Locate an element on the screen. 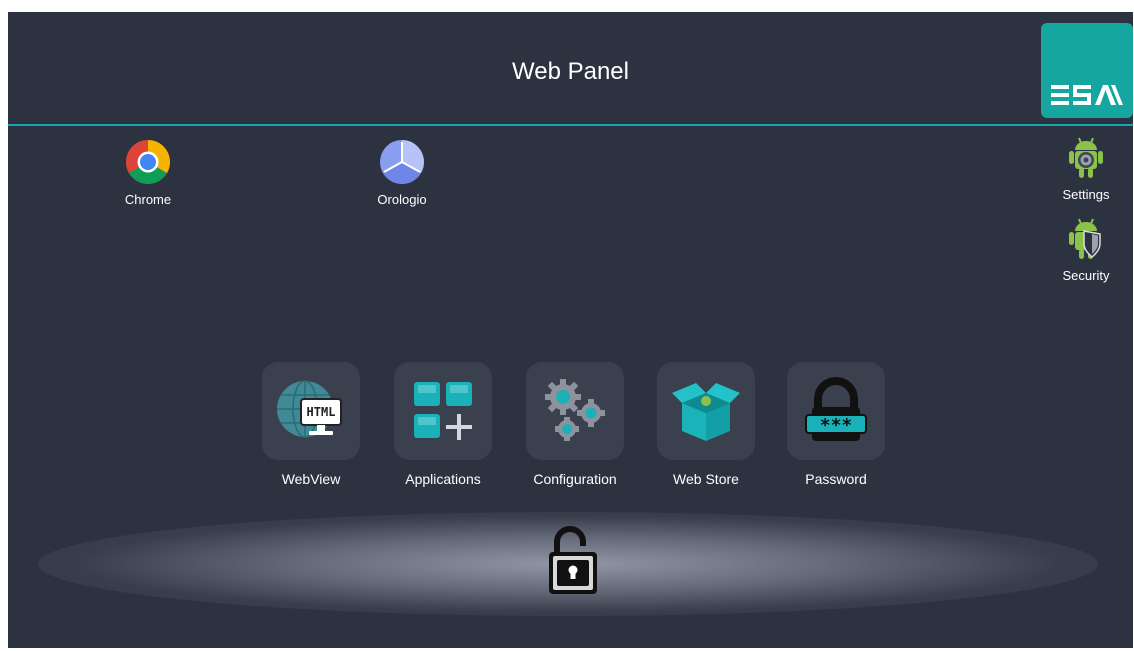 This screenshot has width=1134, height=651. side-icon-security: Security is located at coordinates (1086, 250).